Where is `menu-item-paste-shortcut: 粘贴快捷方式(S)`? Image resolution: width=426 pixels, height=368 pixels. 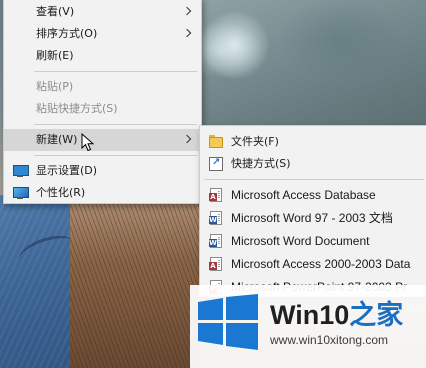 menu-item-paste-shortcut: 粘贴快捷方式(S) is located at coordinates (102, 109).